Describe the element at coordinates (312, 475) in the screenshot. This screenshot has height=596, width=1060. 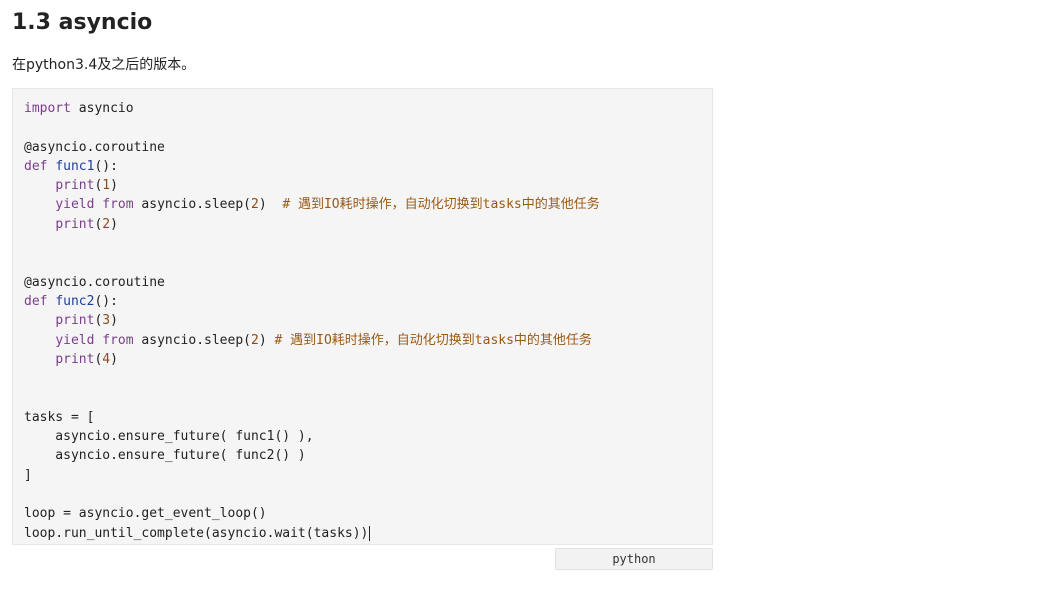
I see `code-line: ]` at that location.